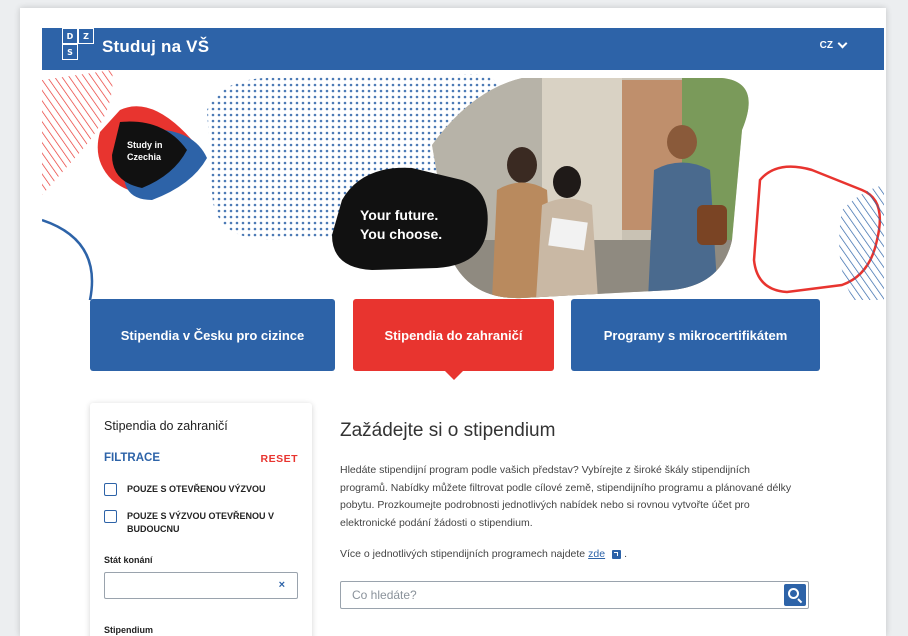 This screenshot has height=636, width=908. What do you see at coordinates (68, 259) in the screenshot?
I see `blue-outline-shape` at bounding box center [68, 259].